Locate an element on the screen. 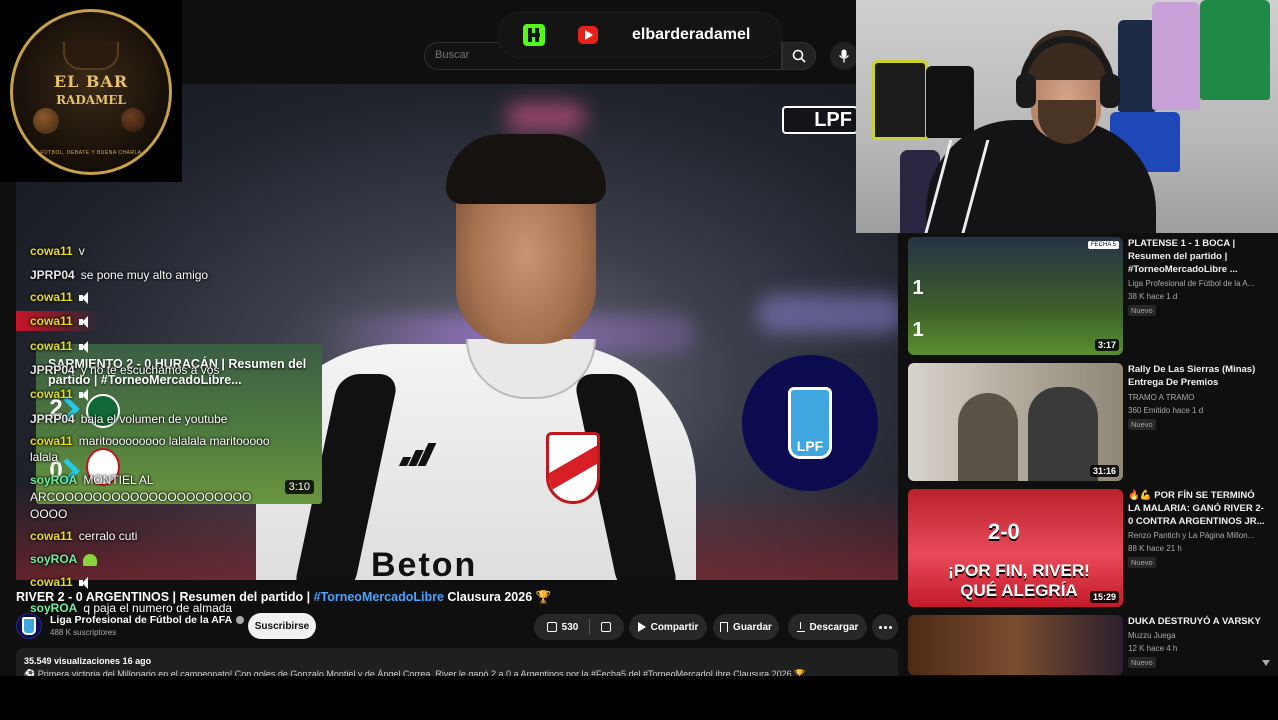  video-thumbnail: 2-0 ¡POR FIN, RIVER! QUÉ ALEGRÍA 15:29 is located at coordinates (1015, 548).